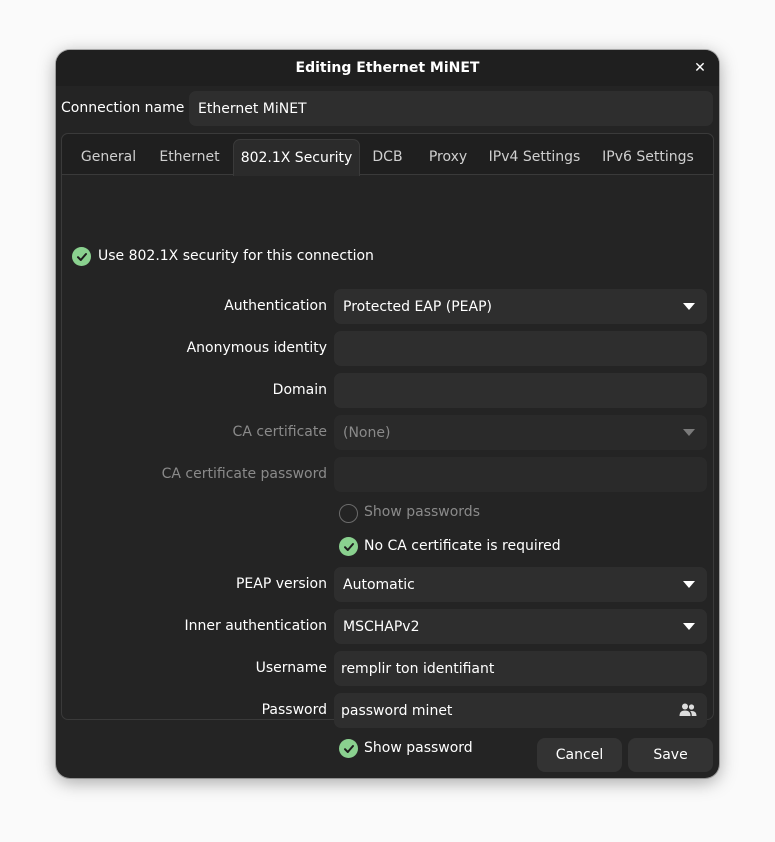  Describe the element at coordinates (379, 584) in the screenshot. I see `peap-version-value: Automatic` at that location.